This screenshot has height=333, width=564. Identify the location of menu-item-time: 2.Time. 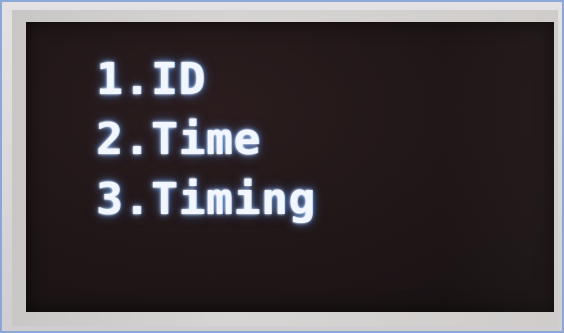
(206, 140).